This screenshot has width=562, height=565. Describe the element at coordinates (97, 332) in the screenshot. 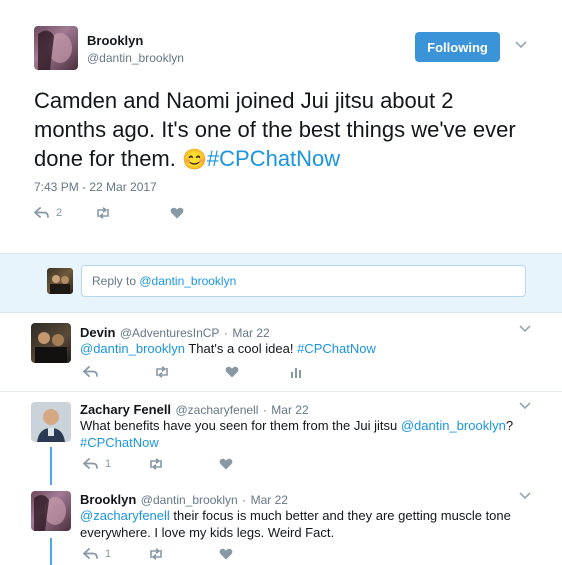

I see `author-name: Devin` at that location.